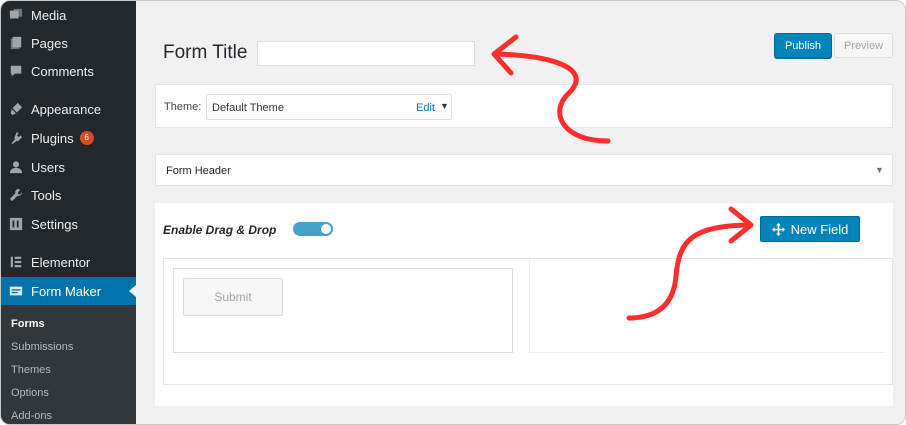 The width and height of the screenshot is (906, 425). What do you see at coordinates (16, 291) in the screenshot?
I see `form-maker-icon` at bounding box center [16, 291].